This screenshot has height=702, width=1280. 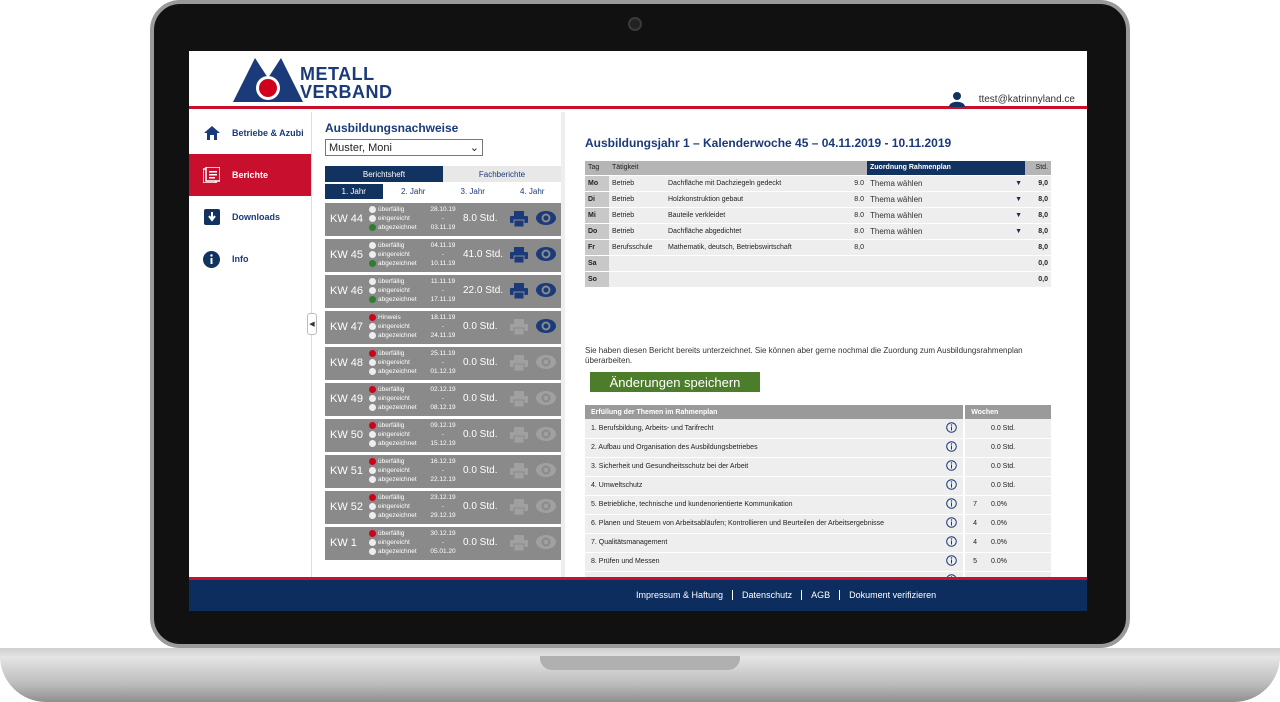 What do you see at coordinates (347, 507) in the screenshot?
I see `week-label: KW 52` at bounding box center [347, 507].